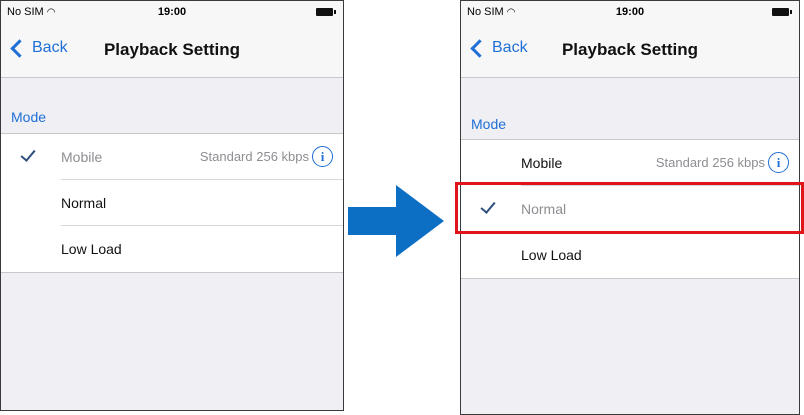 This screenshot has height=415, width=804. What do you see at coordinates (396, 221) in the screenshot?
I see `transition-arrow-icon` at bounding box center [396, 221].